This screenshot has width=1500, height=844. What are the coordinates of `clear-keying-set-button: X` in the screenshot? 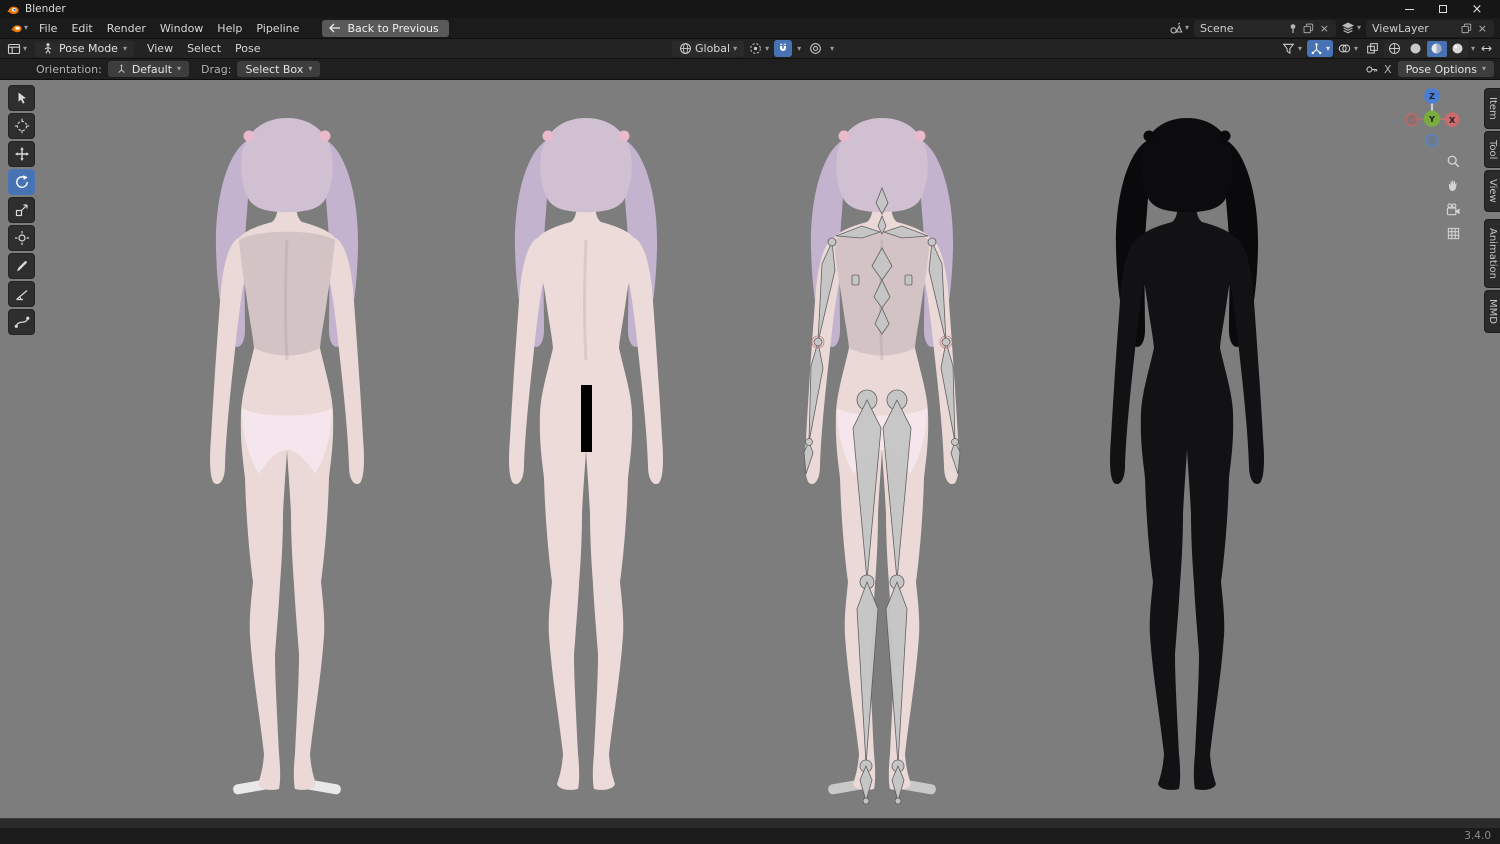 It's located at (1388, 69).